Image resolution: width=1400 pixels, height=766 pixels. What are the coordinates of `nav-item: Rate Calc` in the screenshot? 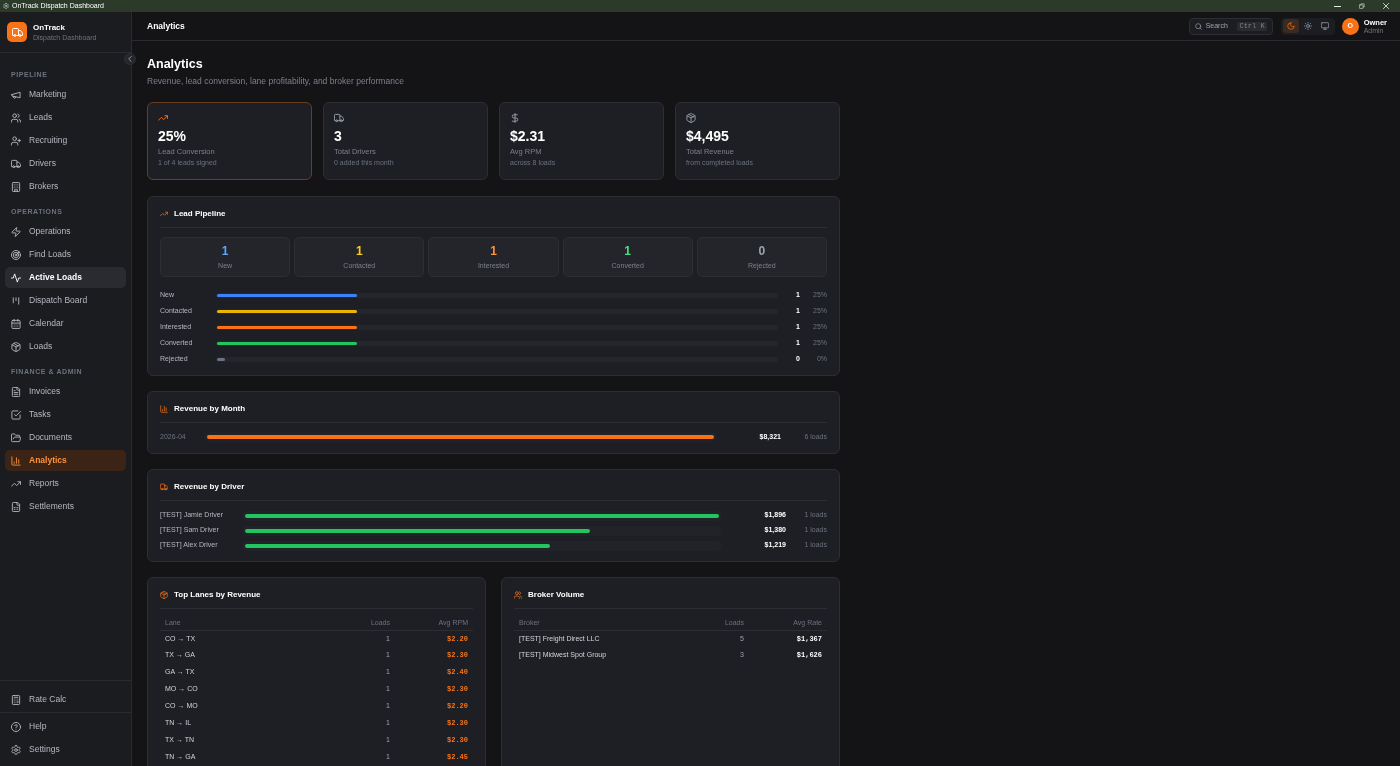 It's located at (65, 699).